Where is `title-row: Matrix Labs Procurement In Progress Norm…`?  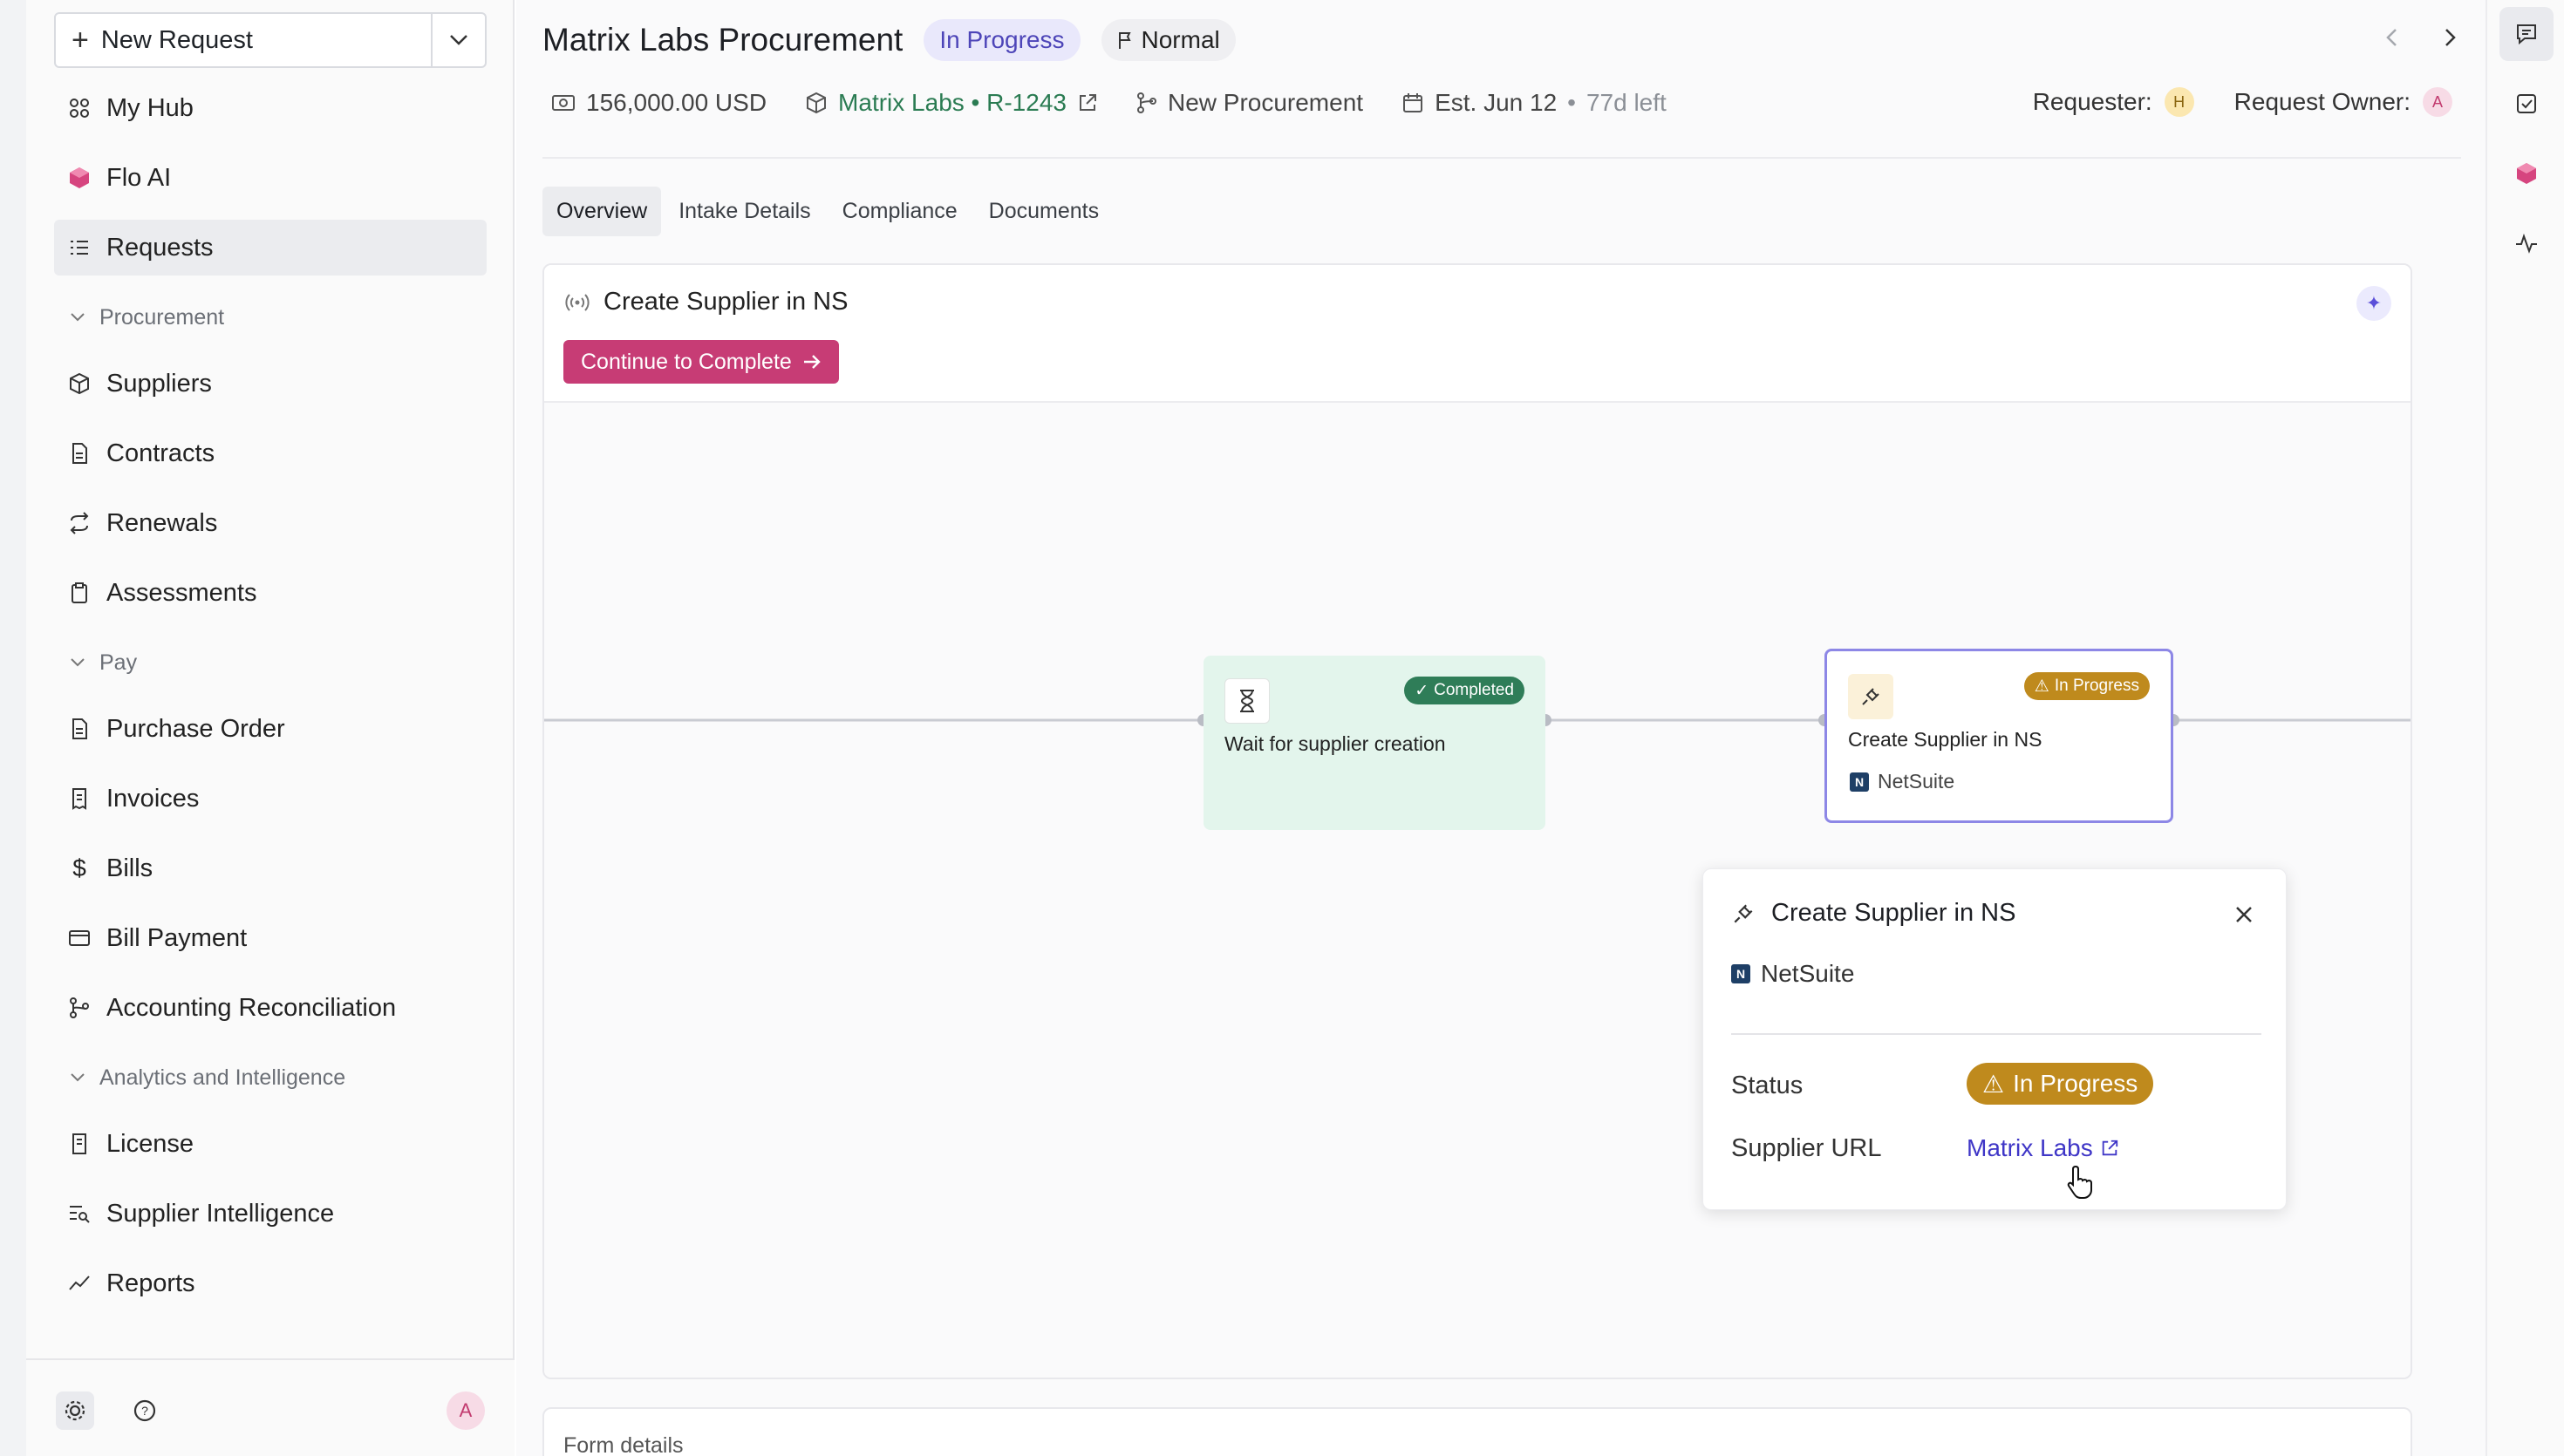
title-row: Matrix Labs Procurement In Progress Norm… is located at coordinates (889, 40).